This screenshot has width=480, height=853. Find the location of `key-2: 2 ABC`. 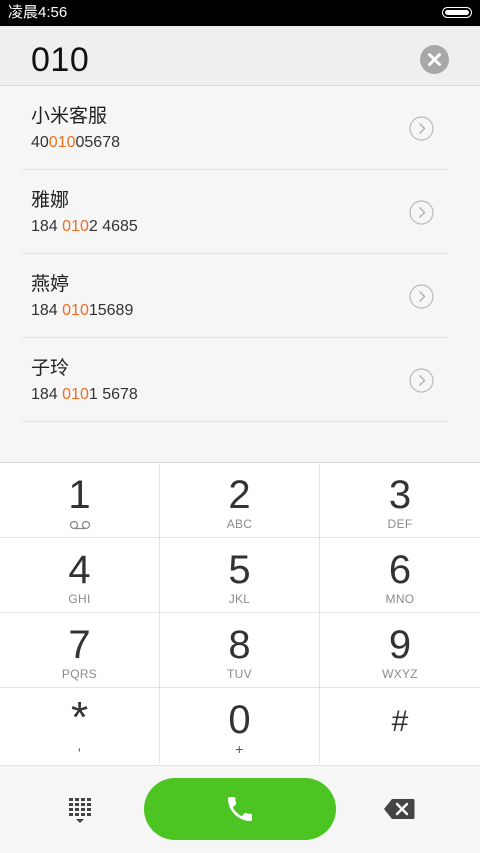

key-2: 2 ABC is located at coordinates (240, 500).